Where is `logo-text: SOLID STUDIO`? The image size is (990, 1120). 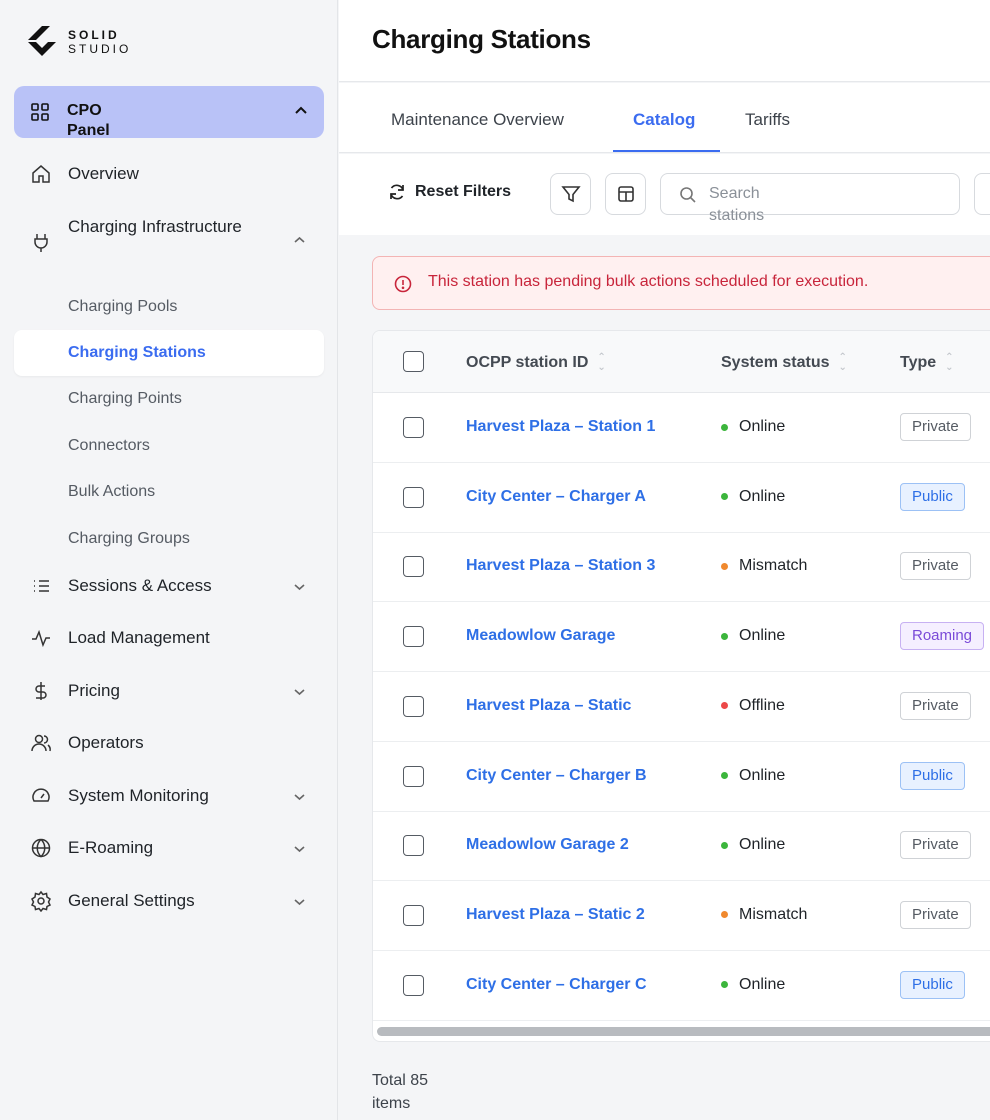 logo-text: SOLID STUDIO is located at coordinates (100, 42).